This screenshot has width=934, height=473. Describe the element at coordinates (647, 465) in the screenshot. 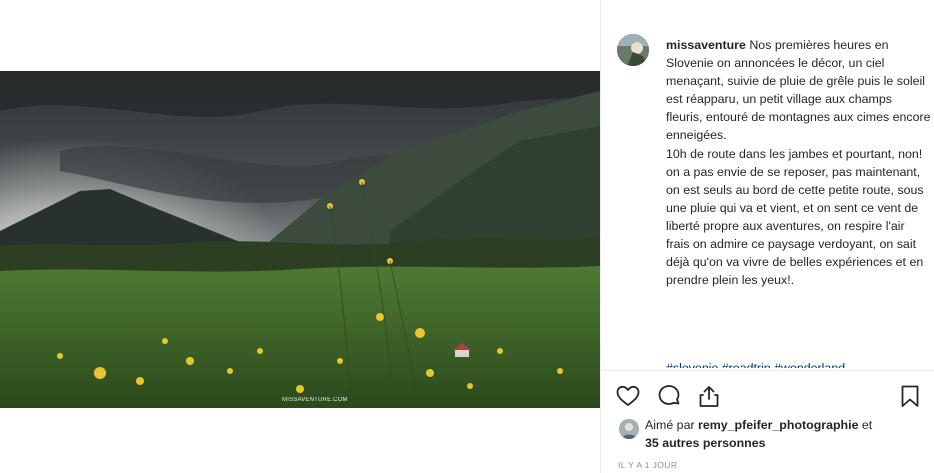

I see `post-timestamp: IL Y A 1 JOUR` at that location.